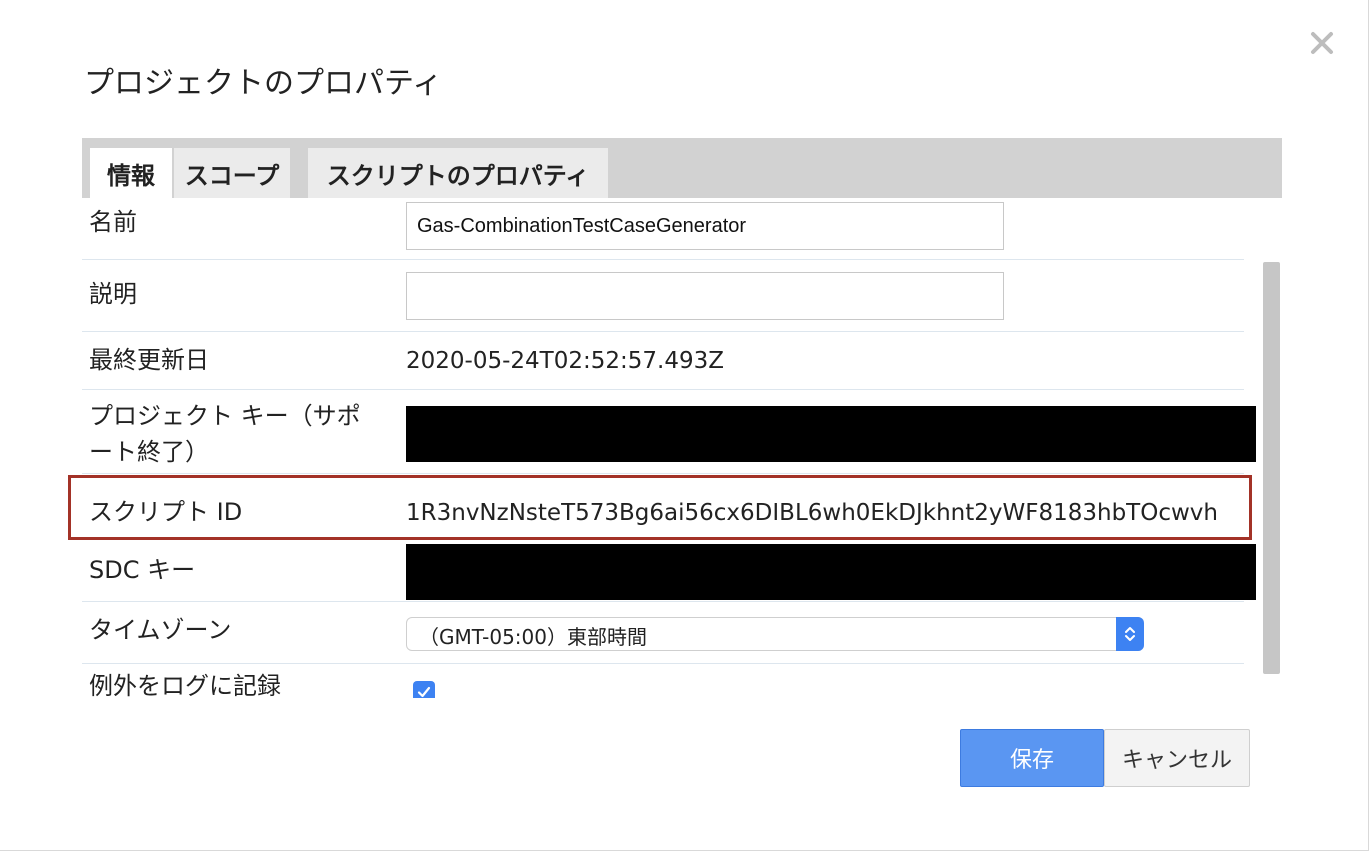  What do you see at coordinates (113, 294) in the screenshot?
I see `description-label: 説明` at bounding box center [113, 294].